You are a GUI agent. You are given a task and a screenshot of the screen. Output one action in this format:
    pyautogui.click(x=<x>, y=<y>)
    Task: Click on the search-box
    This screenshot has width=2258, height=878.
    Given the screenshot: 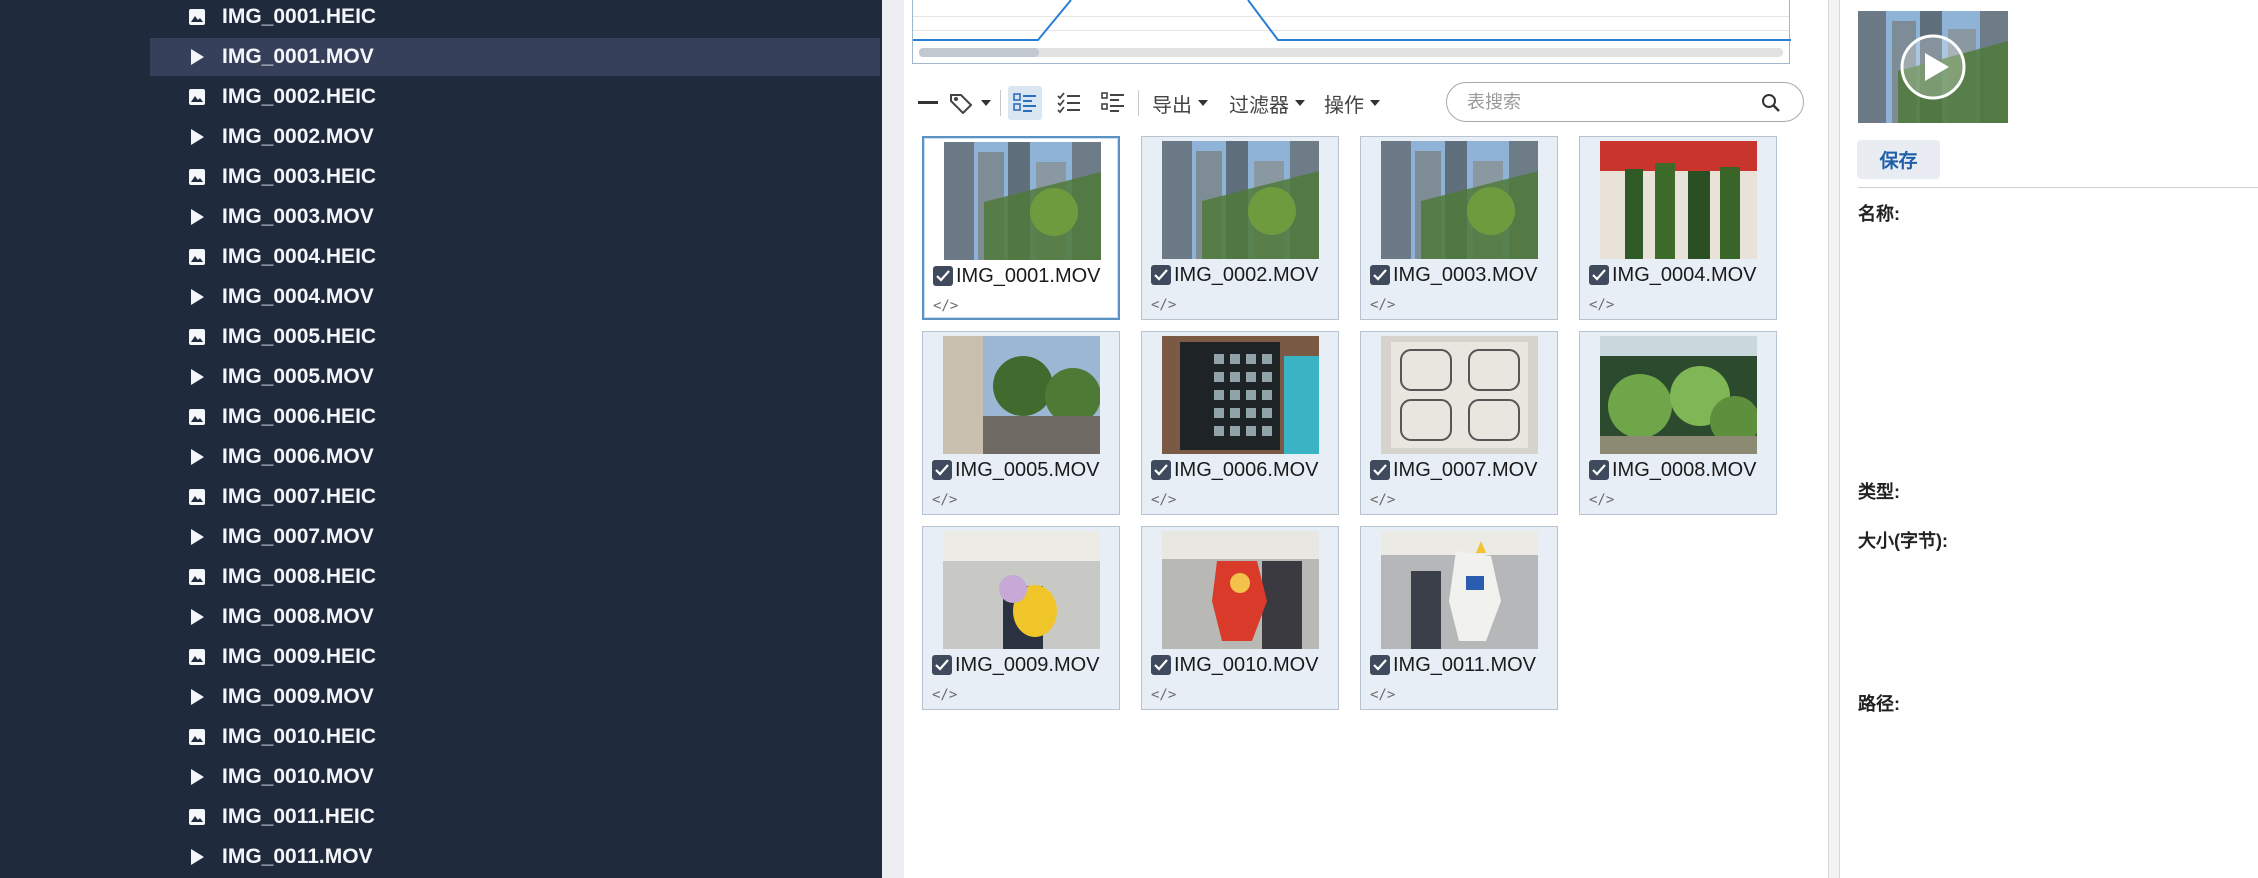 What is the action you would take?
    pyautogui.click(x=1625, y=102)
    